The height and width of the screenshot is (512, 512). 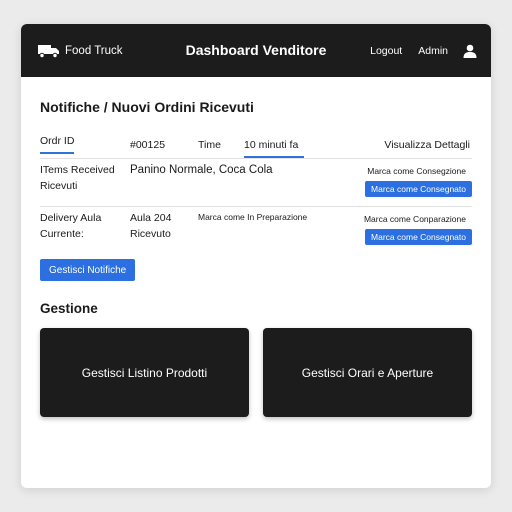 What do you see at coordinates (148, 144) in the screenshot?
I see `order-id-value: #00125` at bounding box center [148, 144].